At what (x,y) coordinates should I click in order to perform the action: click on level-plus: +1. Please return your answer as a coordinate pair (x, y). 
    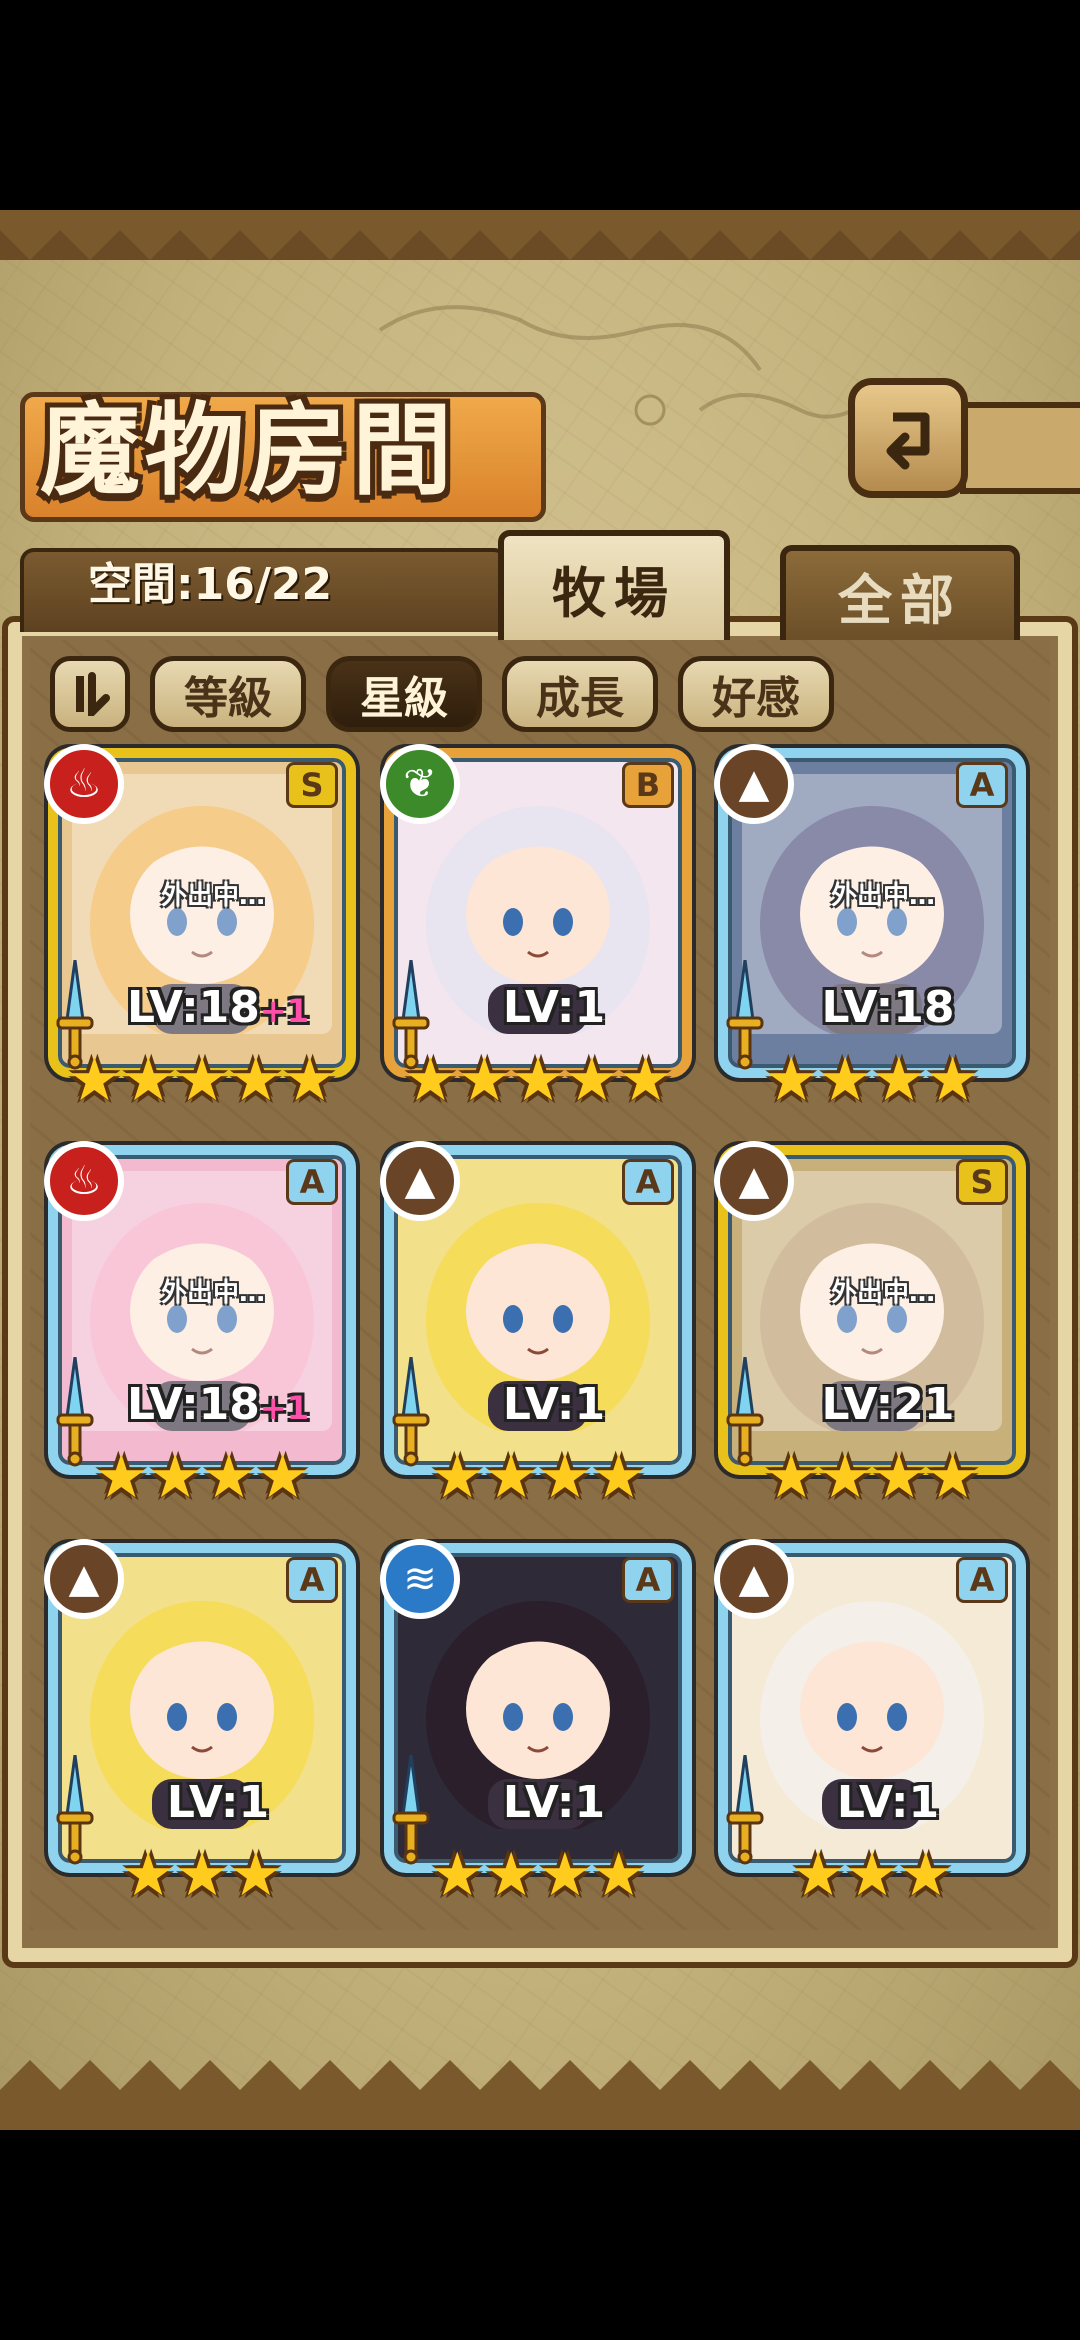
    Looking at the image, I should click on (284, 1011).